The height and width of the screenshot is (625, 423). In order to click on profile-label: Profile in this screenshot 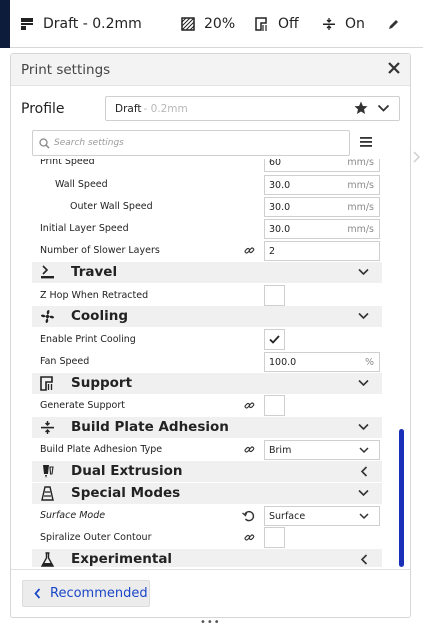, I will do `click(43, 109)`.